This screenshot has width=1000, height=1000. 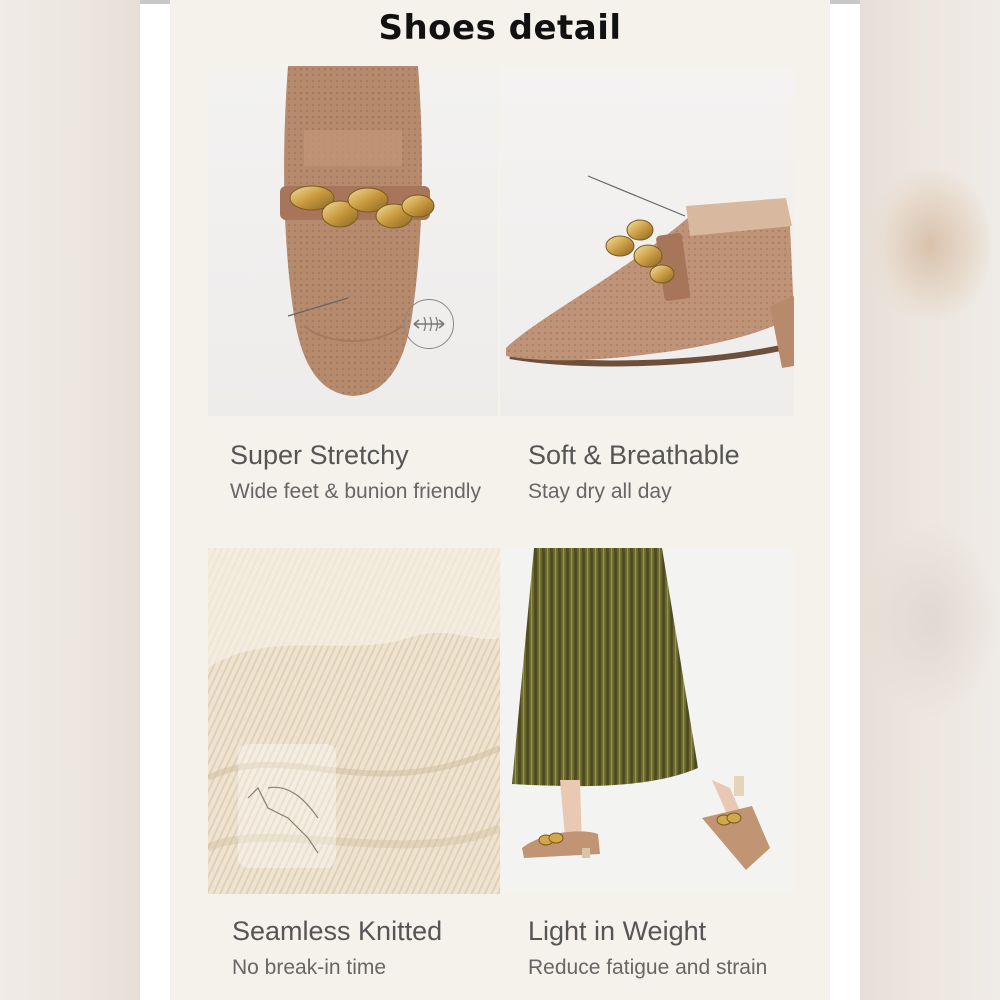 I want to click on photo-shoe-side-view, so click(x=647, y=241).